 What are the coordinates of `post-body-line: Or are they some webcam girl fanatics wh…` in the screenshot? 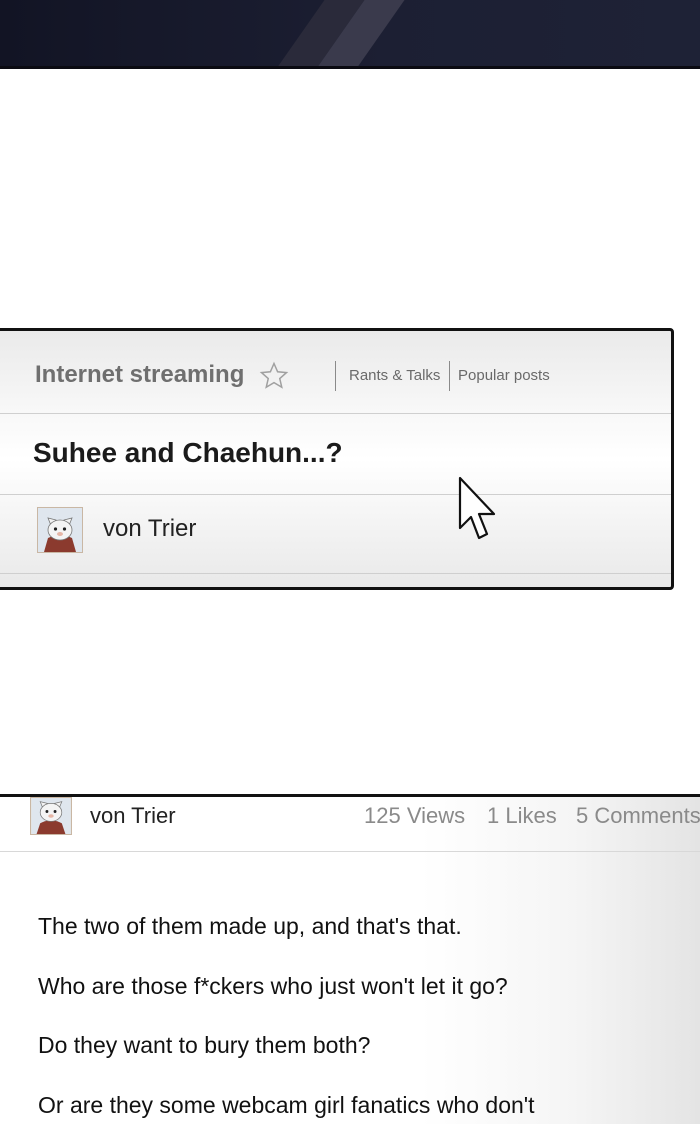 It's located at (286, 1105).